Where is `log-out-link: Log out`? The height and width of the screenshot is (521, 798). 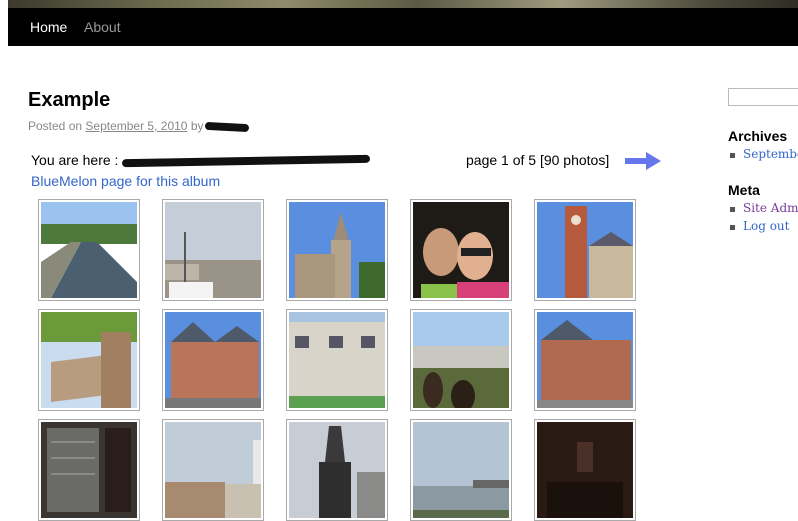
log-out-link: Log out is located at coordinates (766, 226).